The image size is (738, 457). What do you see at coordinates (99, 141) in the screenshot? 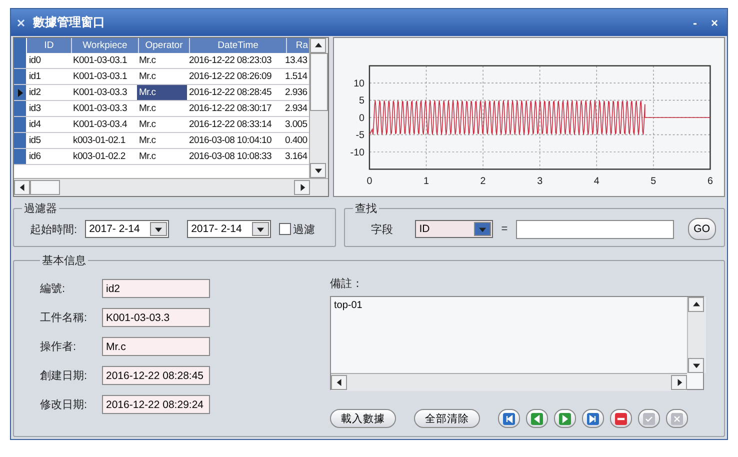
I see `table-cell-text: k003-01-02.1` at bounding box center [99, 141].